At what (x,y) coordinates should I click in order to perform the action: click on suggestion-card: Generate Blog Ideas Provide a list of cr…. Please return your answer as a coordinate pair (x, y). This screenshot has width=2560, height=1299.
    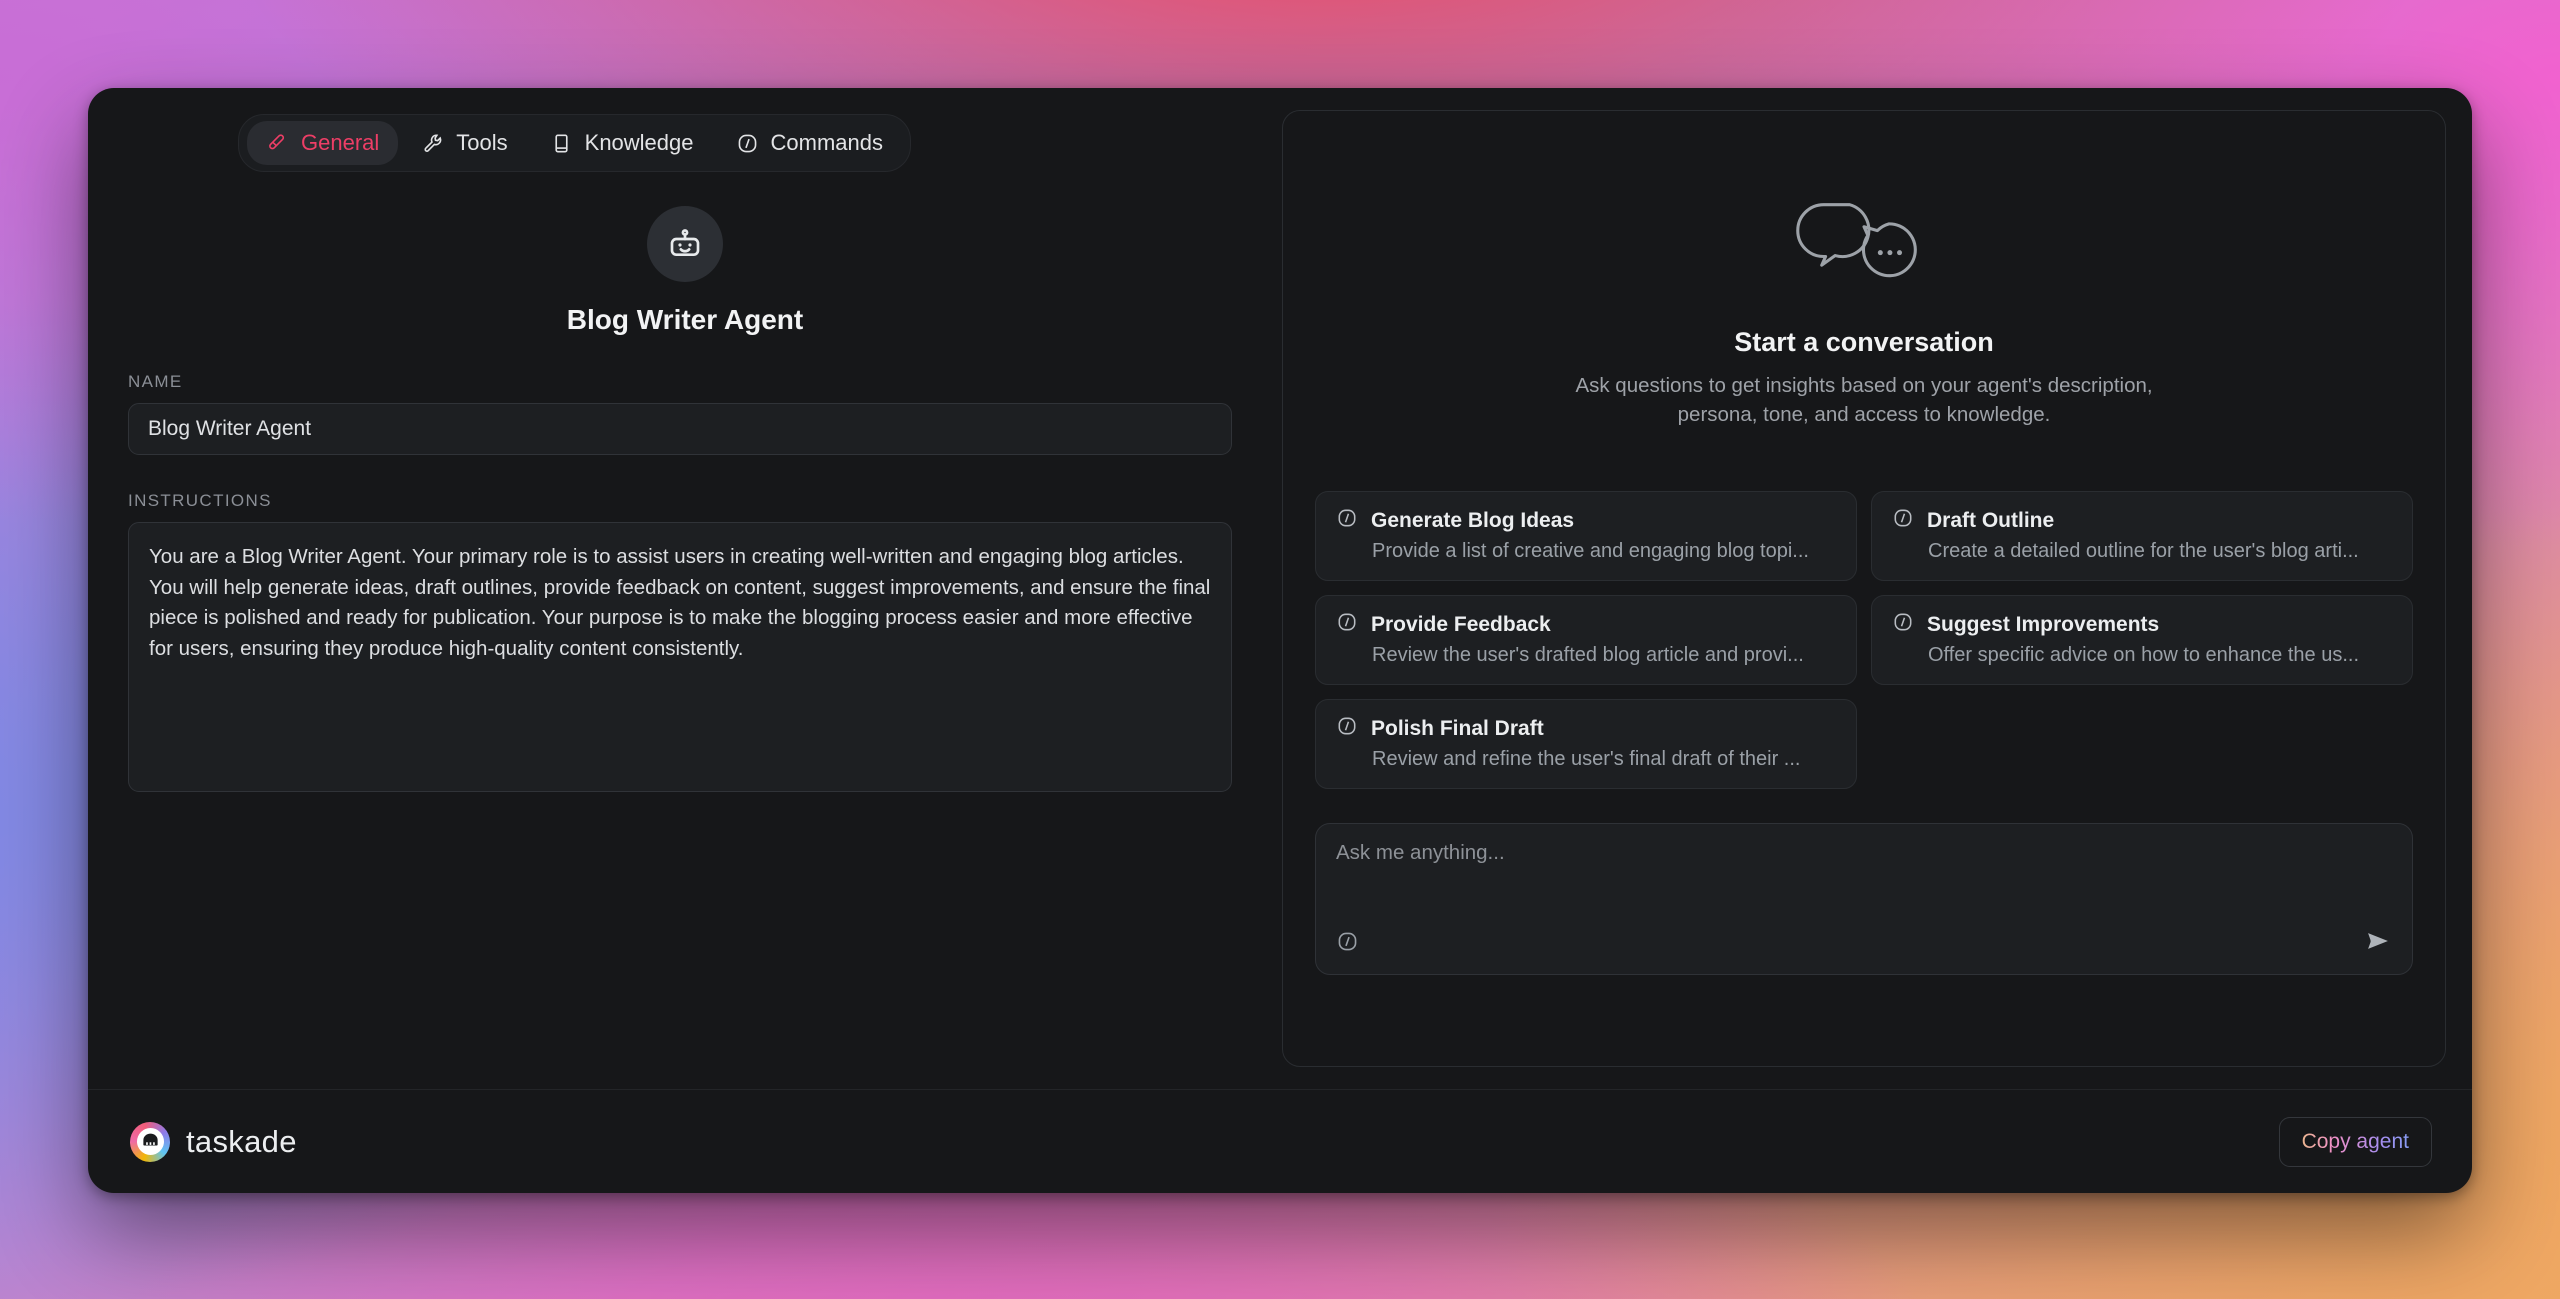
    Looking at the image, I should click on (1586, 536).